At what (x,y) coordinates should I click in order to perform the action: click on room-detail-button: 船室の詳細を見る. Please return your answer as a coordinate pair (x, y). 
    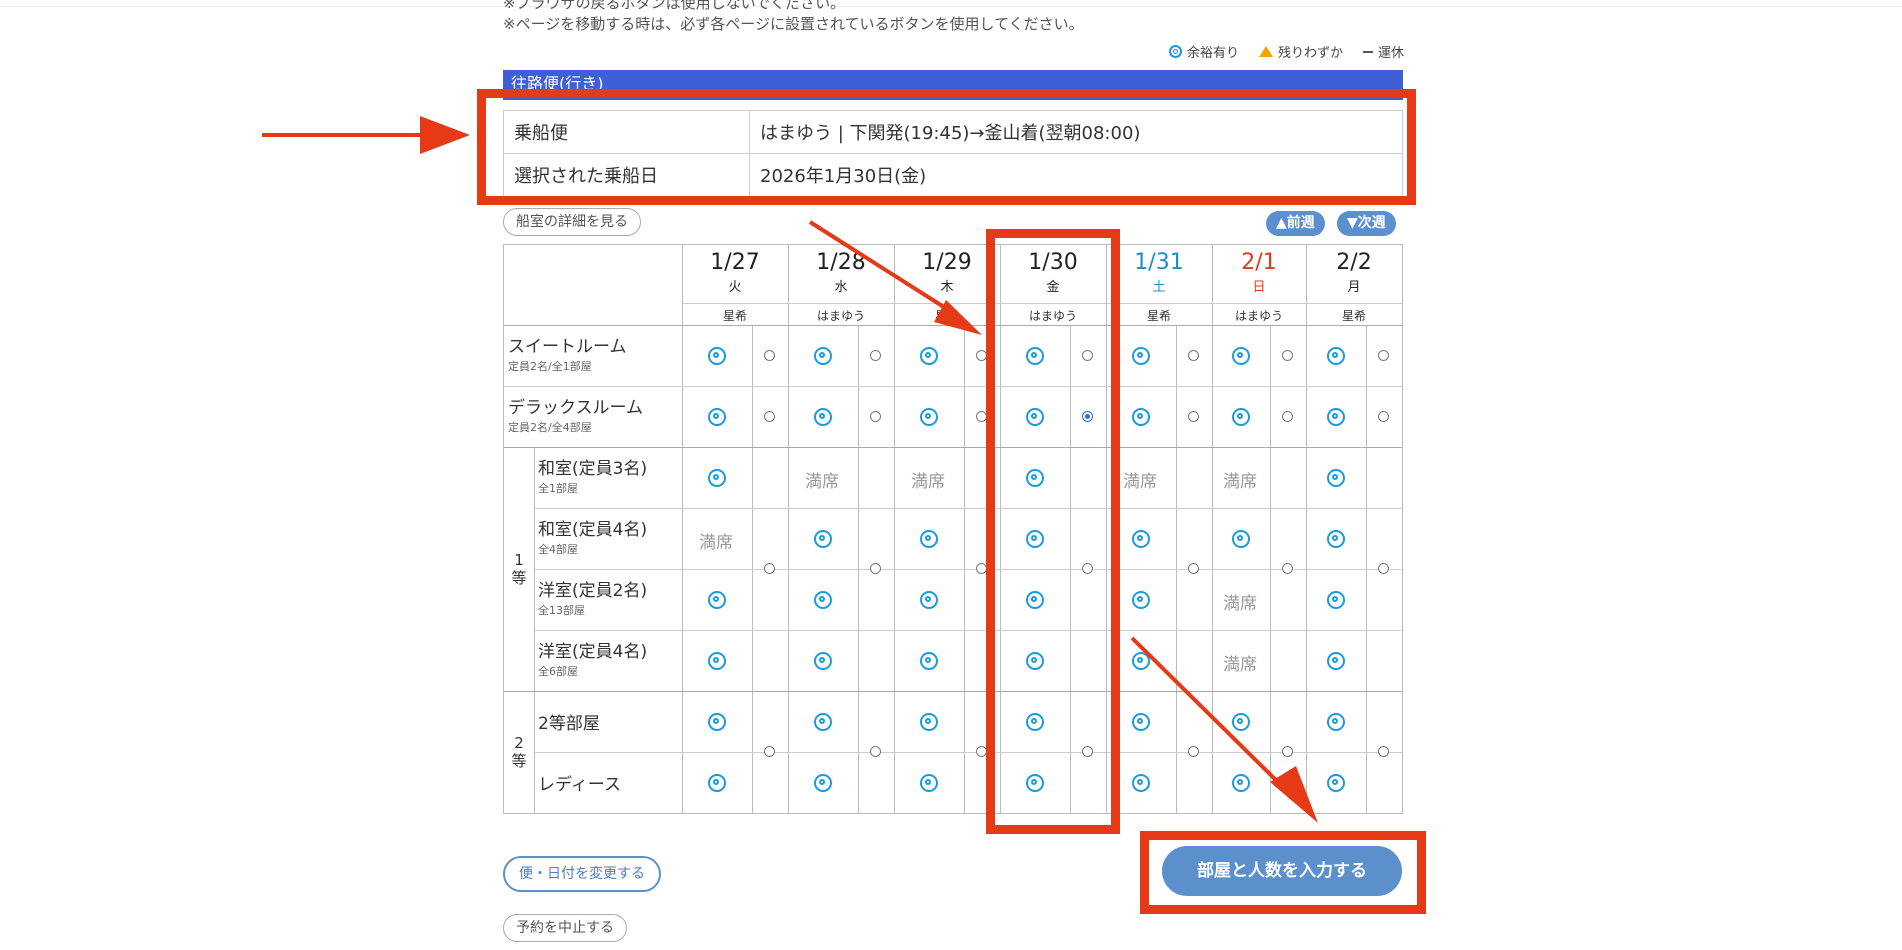
    Looking at the image, I should click on (572, 222).